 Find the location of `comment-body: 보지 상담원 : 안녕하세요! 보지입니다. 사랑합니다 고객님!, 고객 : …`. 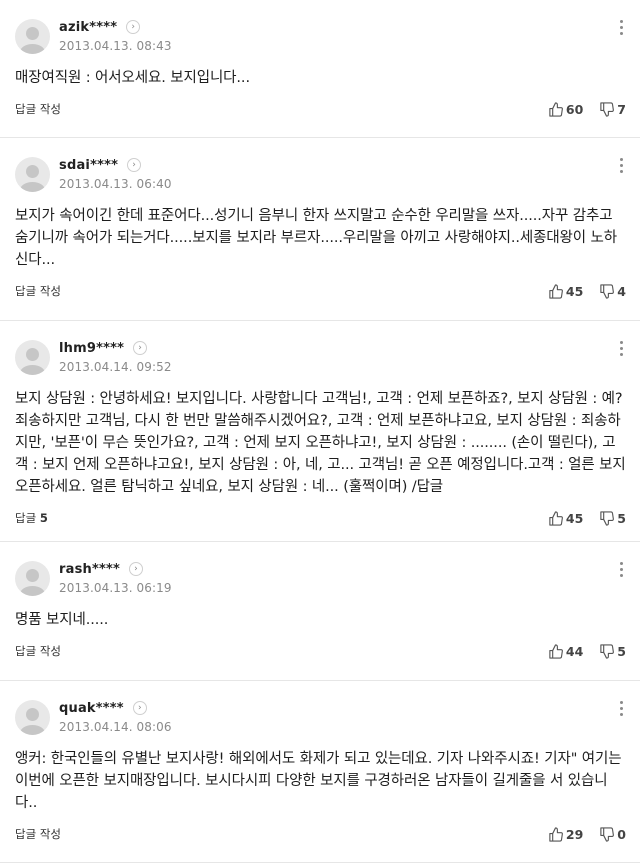

comment-body: 보지 상담원 : 안녕하세요! 보지입니다. 사랑합니다 고객님!, 고객 : … is located at coordinates (320, 443).